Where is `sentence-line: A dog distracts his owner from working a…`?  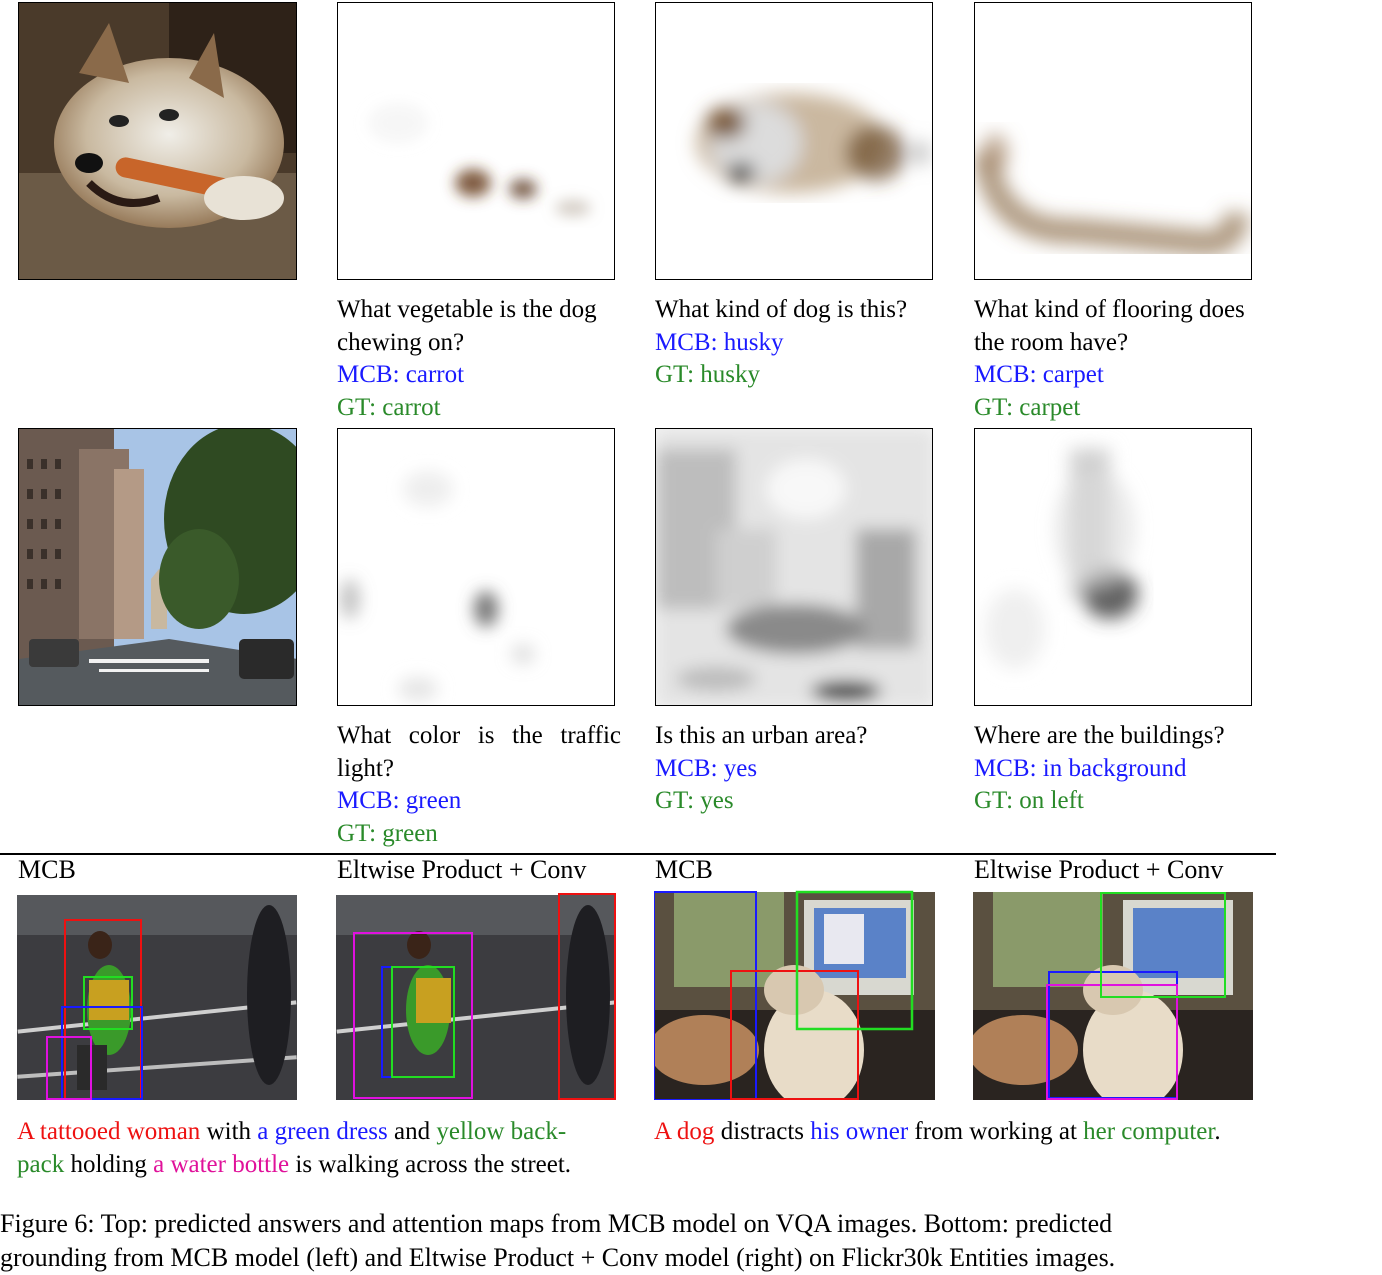 sentence-line: A dog distracts his owner from working a… is located at coordinates (937, 1132).